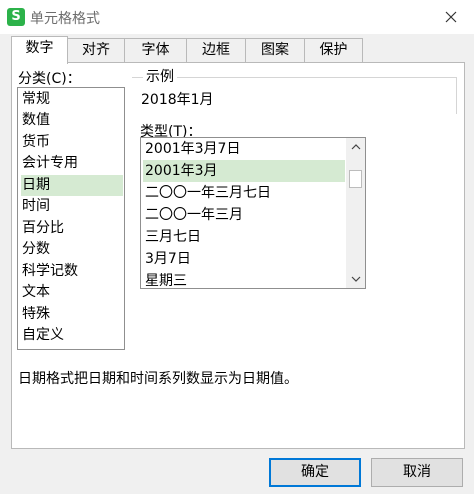 The width and height of the screenshot is (474, 494). Describe the element at coordinates (39, 50) in the screenshot. I see `tab-number: 数字` at that location.